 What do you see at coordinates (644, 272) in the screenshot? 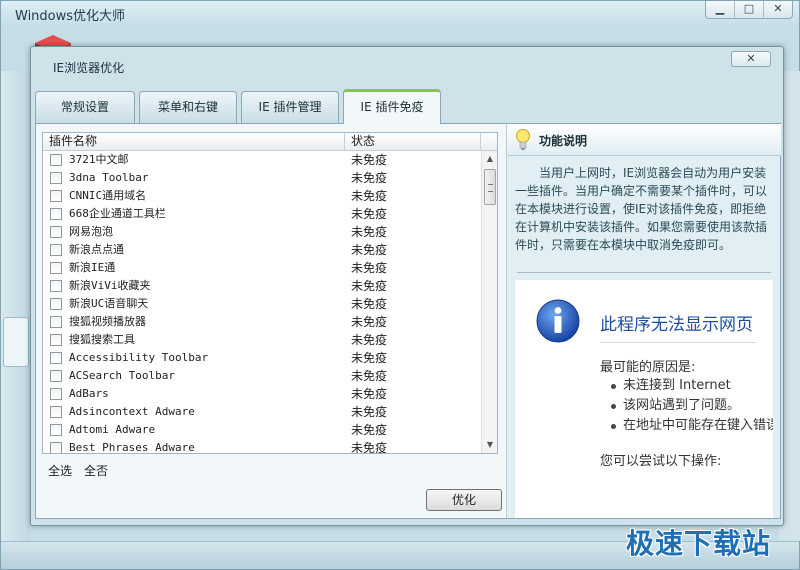
I see `info-divider` at bounding box center [644, 272].